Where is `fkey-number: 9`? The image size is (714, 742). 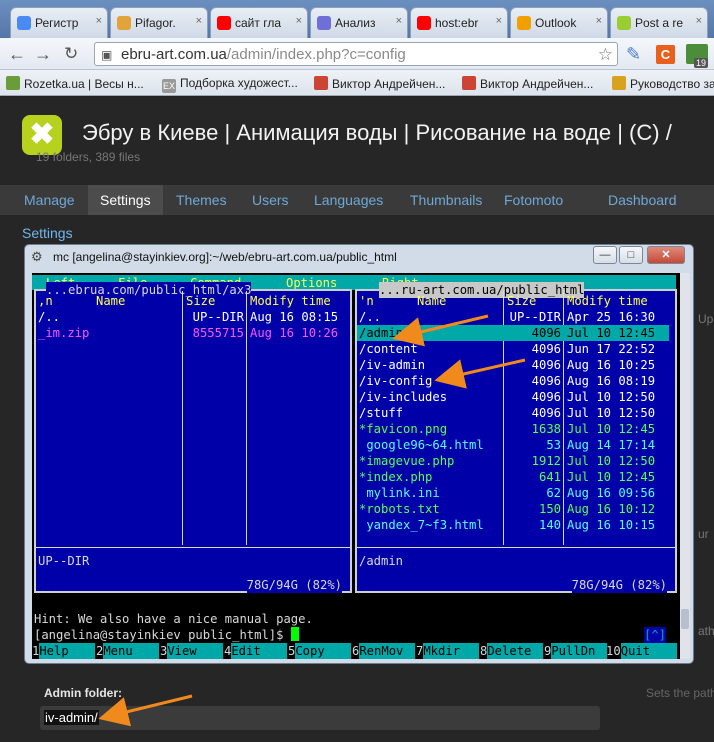 fkey-number: 9 is located at coordinates (548, 651).